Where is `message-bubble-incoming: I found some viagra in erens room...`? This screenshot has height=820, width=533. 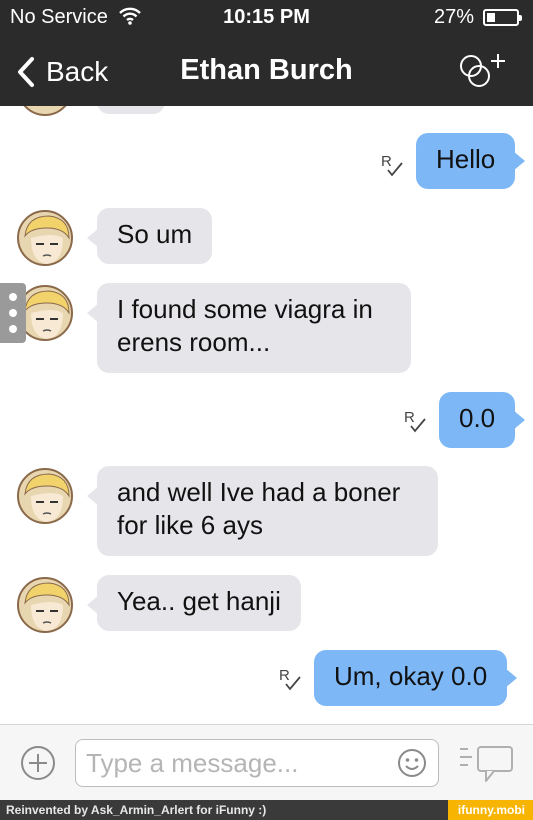 message-bubble-incoming: I found some viagra in erens room... is located at coordinates (249, 328).